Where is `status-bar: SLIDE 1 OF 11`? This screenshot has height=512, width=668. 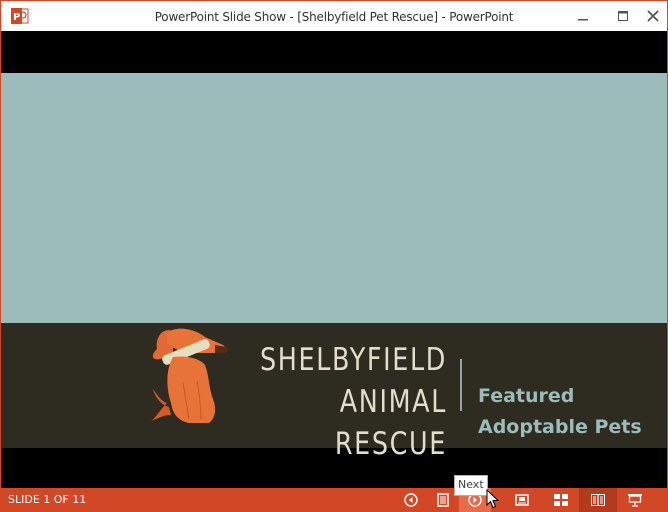
status-bar: SLIDE 1 OF 11 is located at coordinates (334, 500).